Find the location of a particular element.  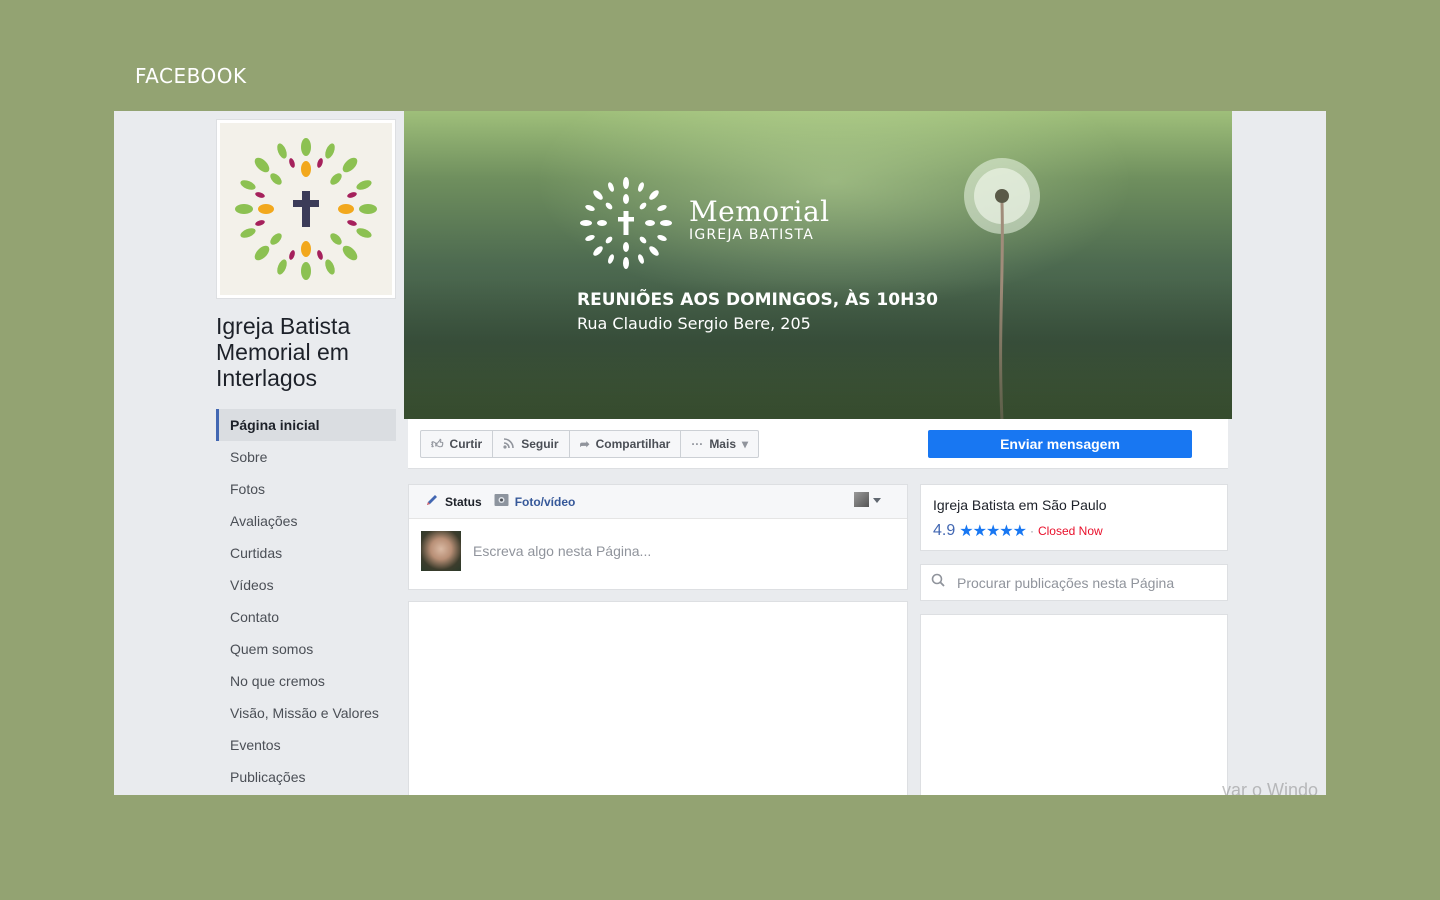

church-logo-icon is located at coordinates (306, 209).